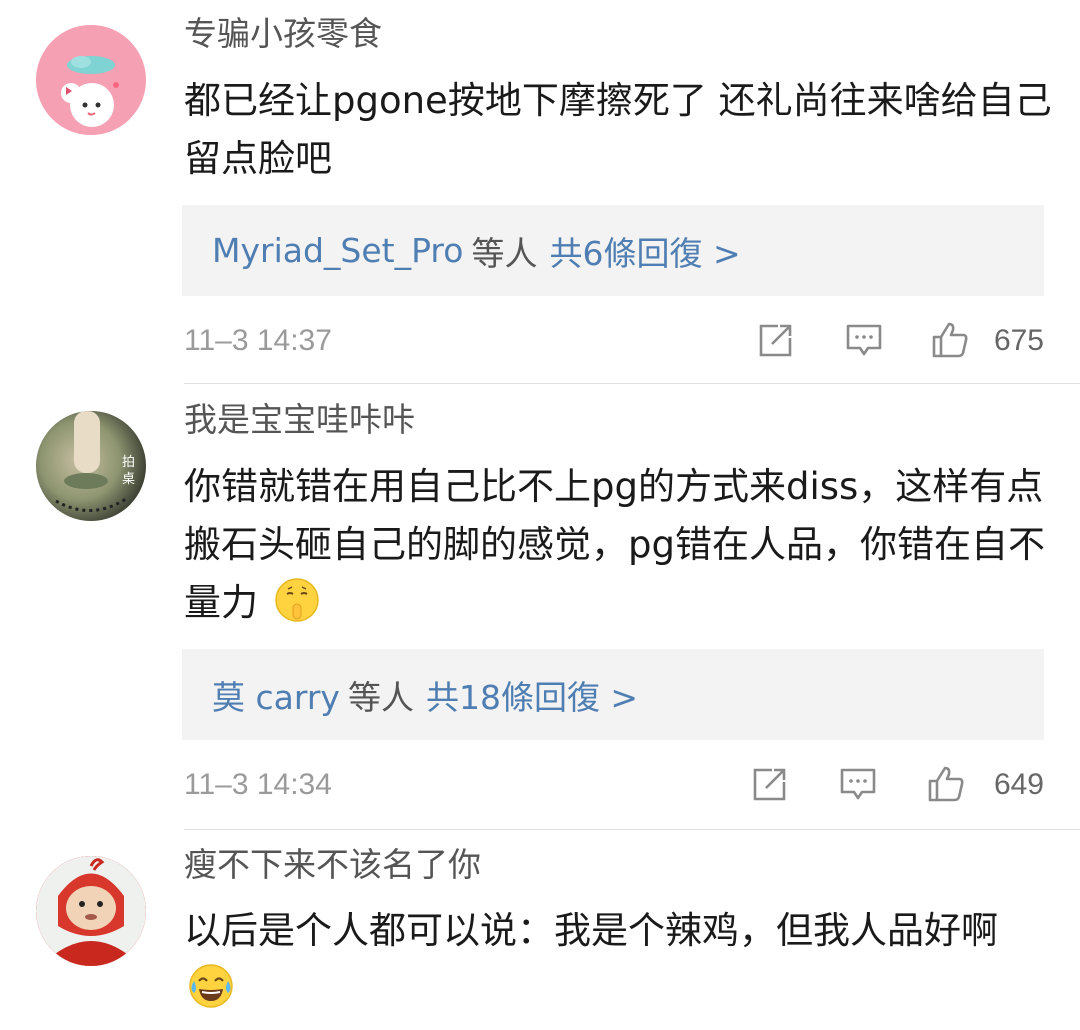  Describe the element at coordinates (211, 986) in the screenshot. I see `tears-of-joy-emoji-icon` at that location.